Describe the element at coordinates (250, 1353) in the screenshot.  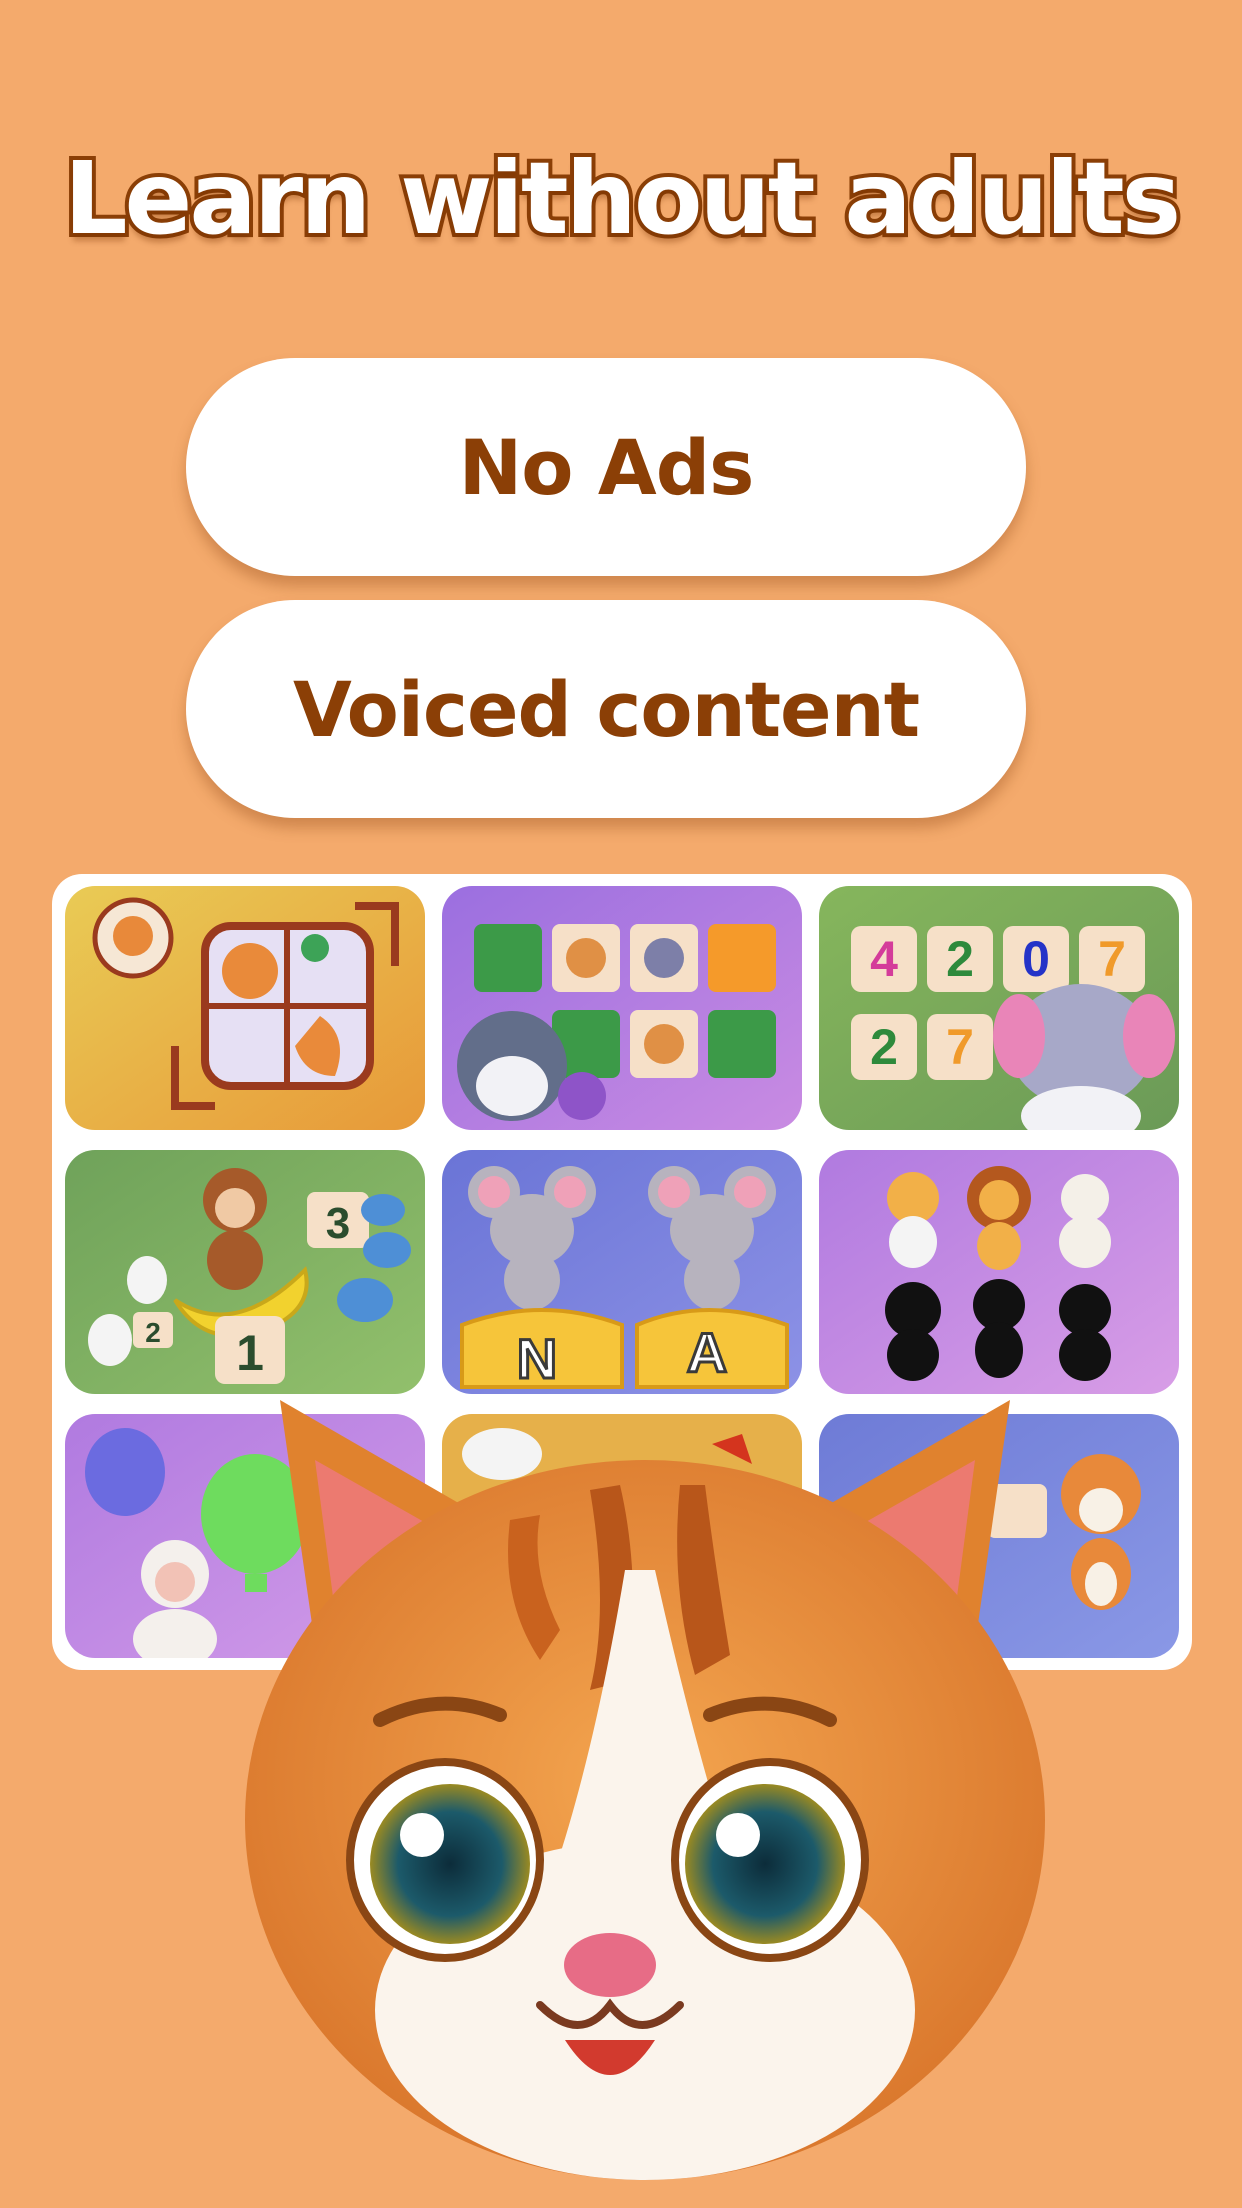
I see `number-label: 1` at that location.